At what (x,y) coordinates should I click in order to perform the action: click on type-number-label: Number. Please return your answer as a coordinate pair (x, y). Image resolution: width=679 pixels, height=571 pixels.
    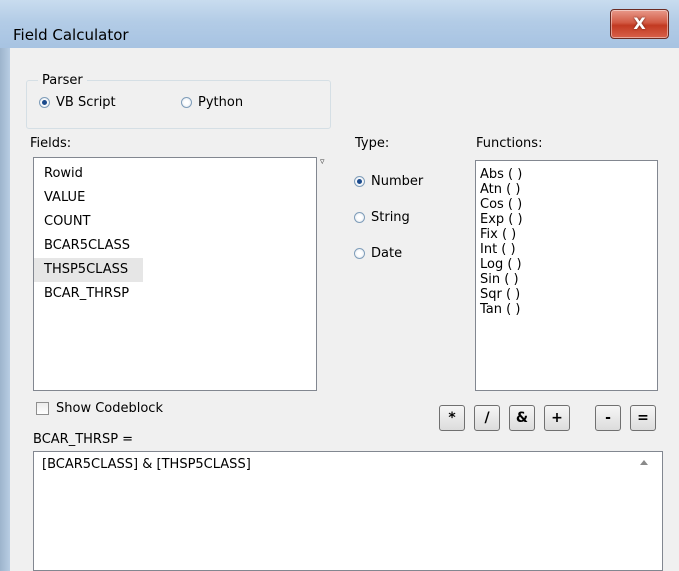
    Looking at the image, I should click on (397, 181).